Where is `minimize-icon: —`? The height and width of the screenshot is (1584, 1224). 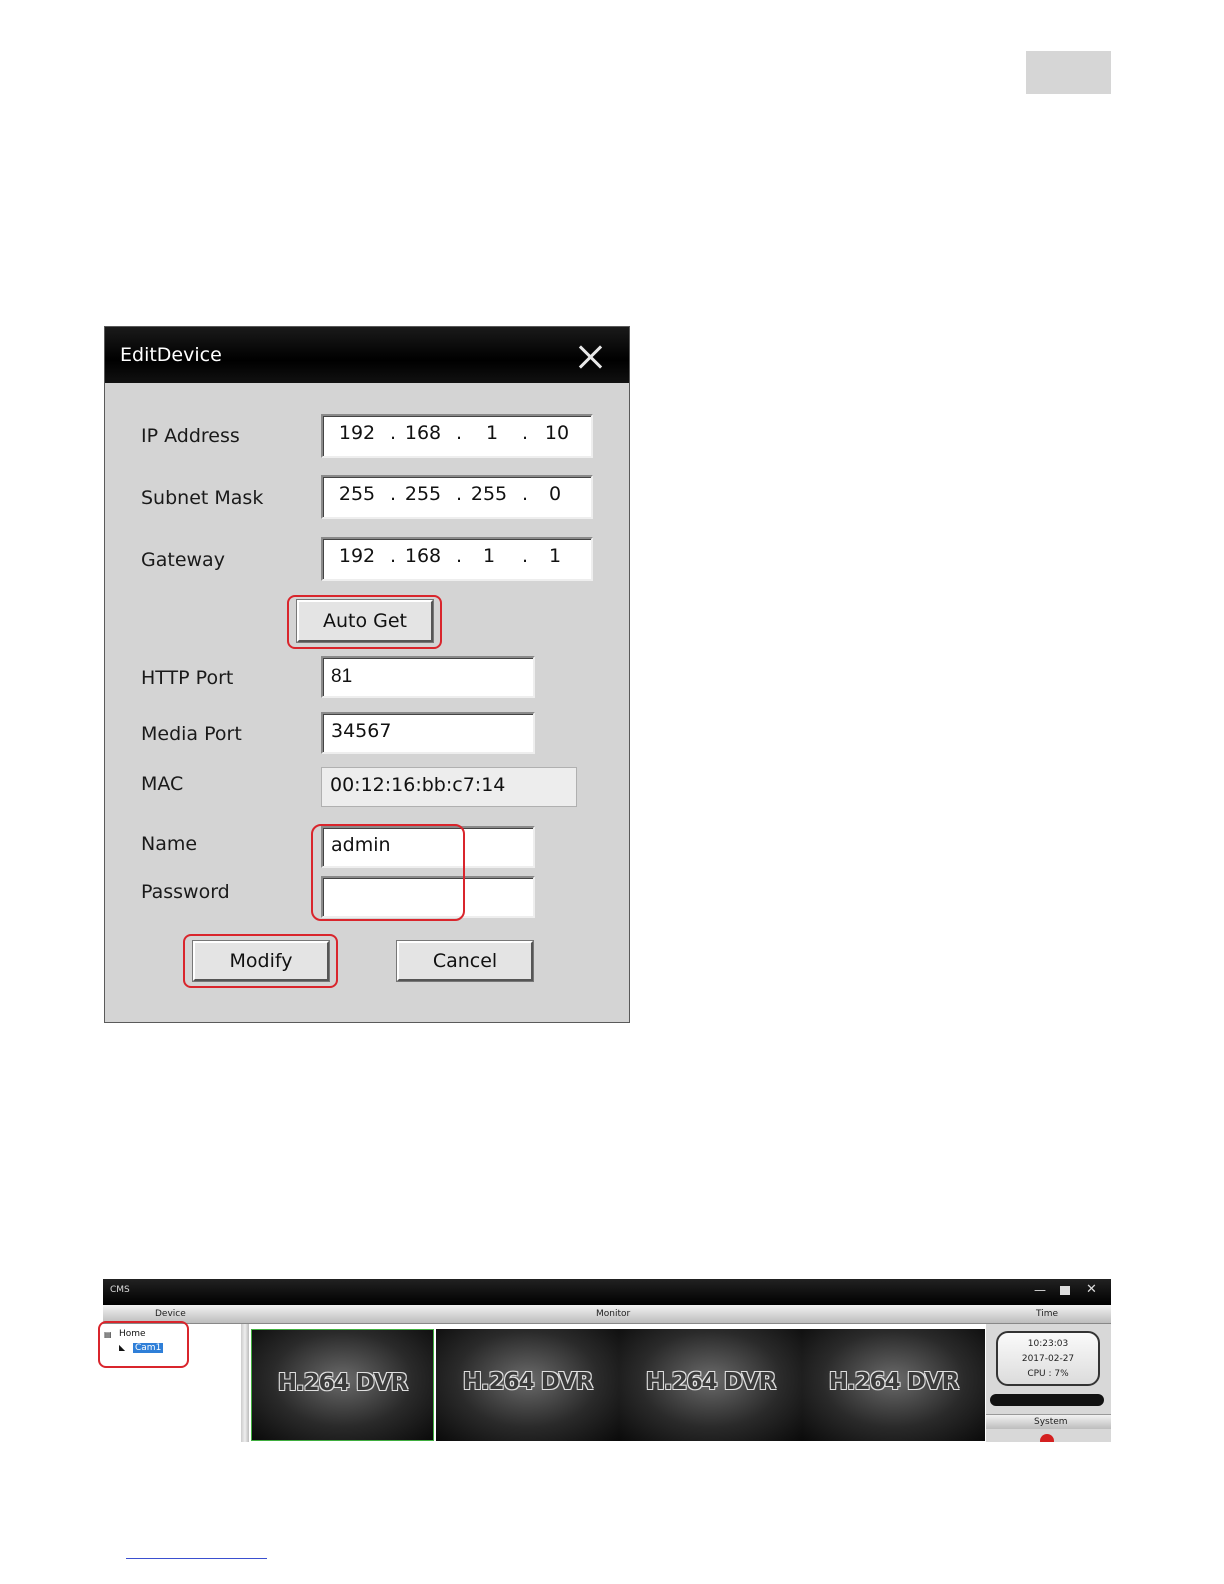
minimize-icon: — is located at coordinates (1040, 1290).